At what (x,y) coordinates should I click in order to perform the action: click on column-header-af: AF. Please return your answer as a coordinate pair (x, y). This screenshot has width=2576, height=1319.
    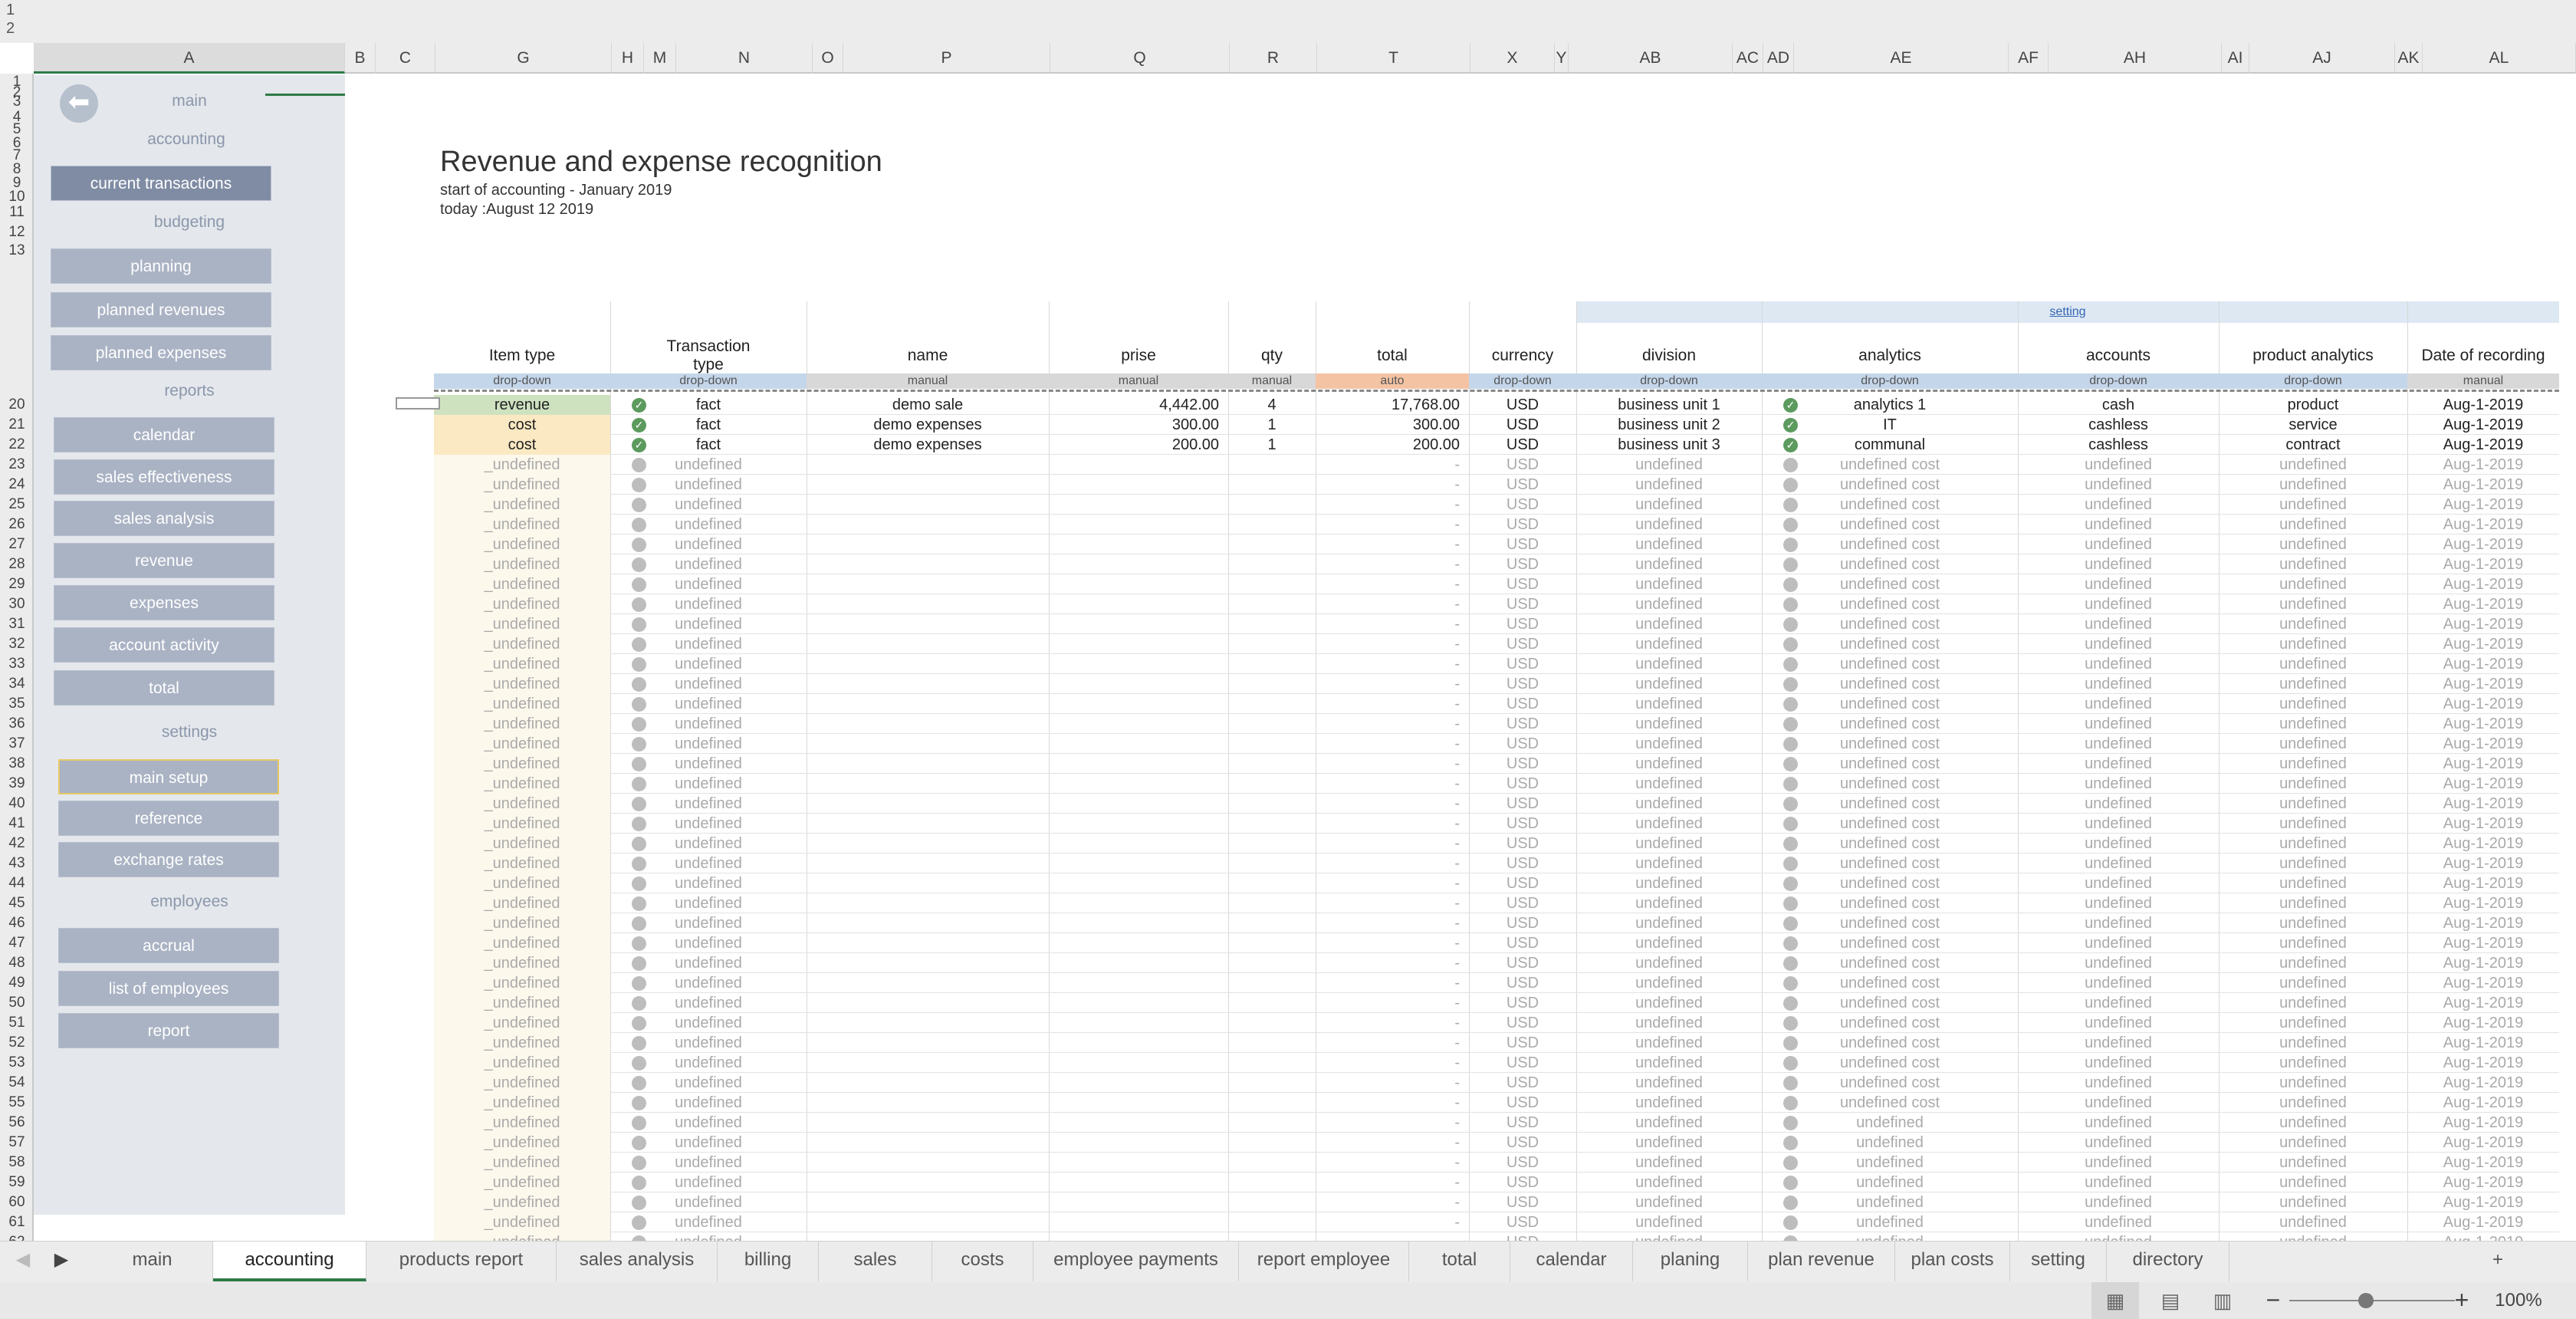
    Looking at the image, I should click on (2029, 58).